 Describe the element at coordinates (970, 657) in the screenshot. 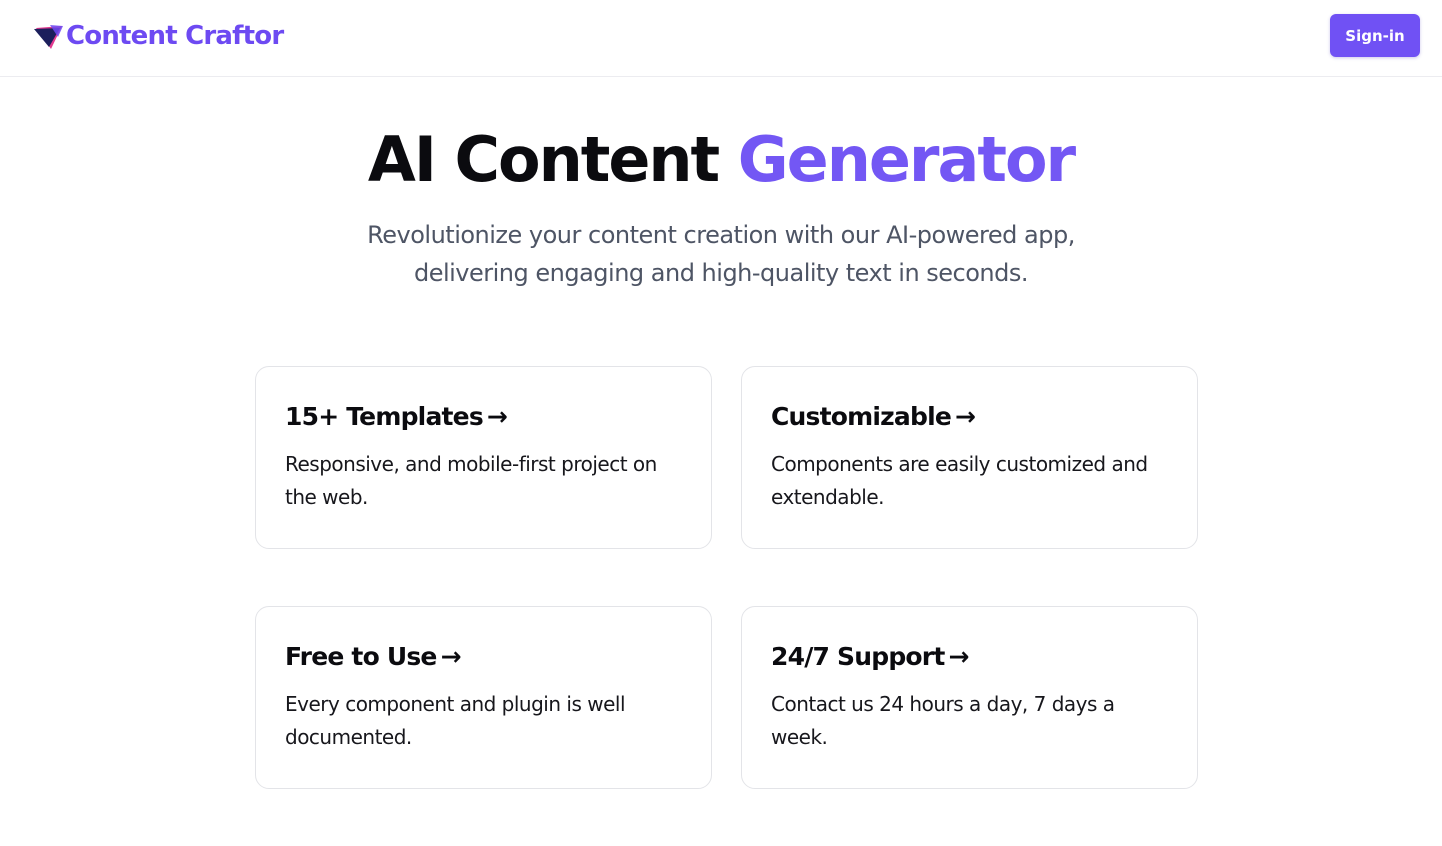

I see `feature-card-title: 24/7 Support →` at that location.